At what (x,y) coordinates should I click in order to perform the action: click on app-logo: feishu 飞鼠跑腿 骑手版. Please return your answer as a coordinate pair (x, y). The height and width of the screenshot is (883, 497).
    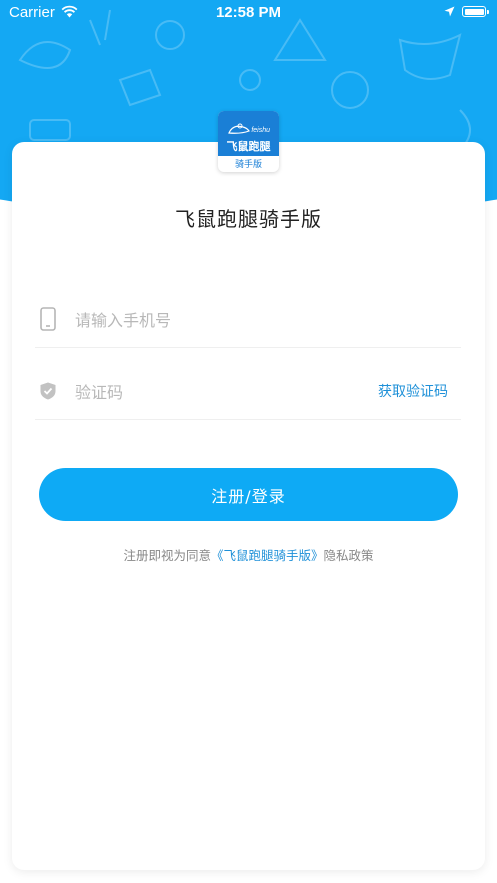
    Looking at the image, I should click on (248, 141).